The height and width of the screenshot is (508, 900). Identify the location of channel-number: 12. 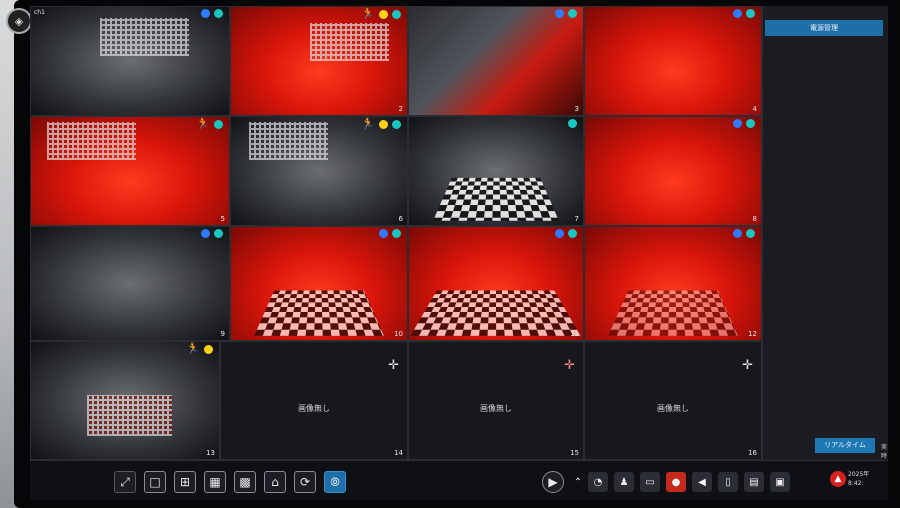
(752, 334).